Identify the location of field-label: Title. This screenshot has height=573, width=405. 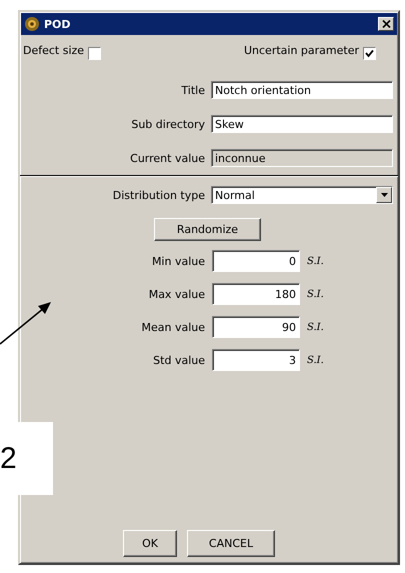
(192, 90).